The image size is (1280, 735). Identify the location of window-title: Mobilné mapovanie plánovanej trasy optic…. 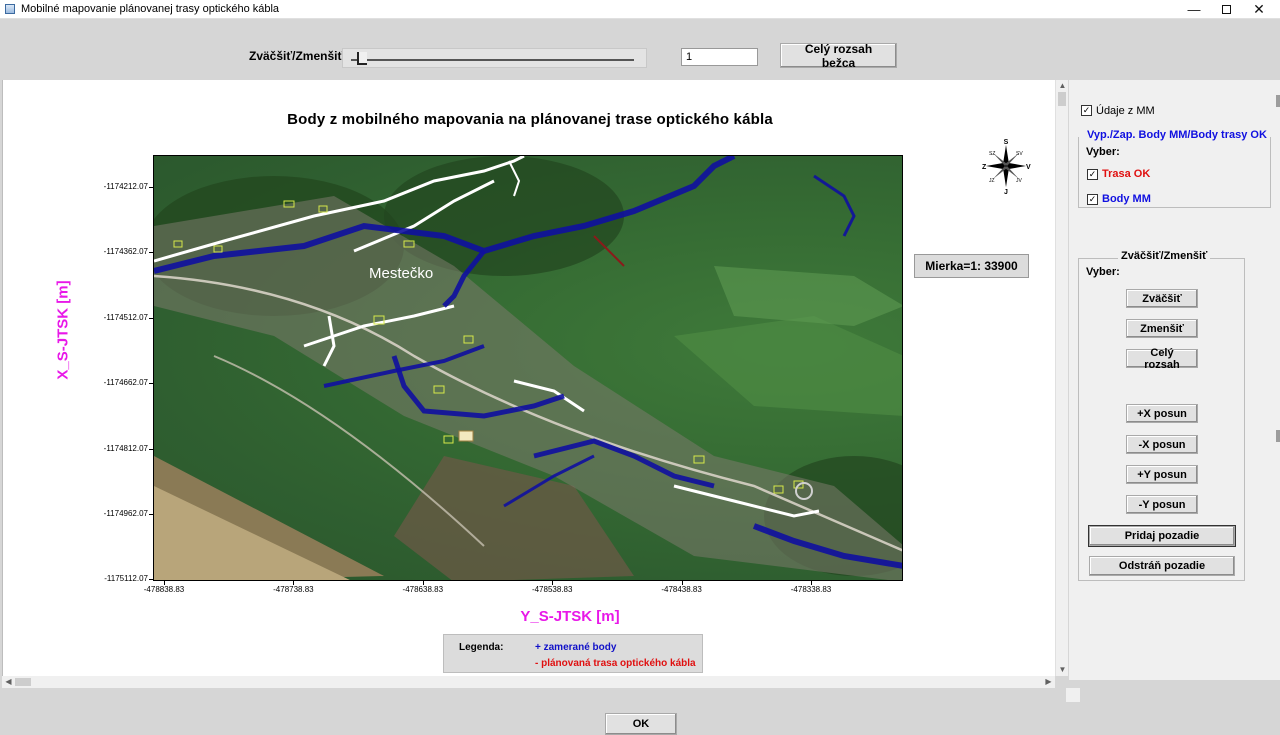
(150, 9).